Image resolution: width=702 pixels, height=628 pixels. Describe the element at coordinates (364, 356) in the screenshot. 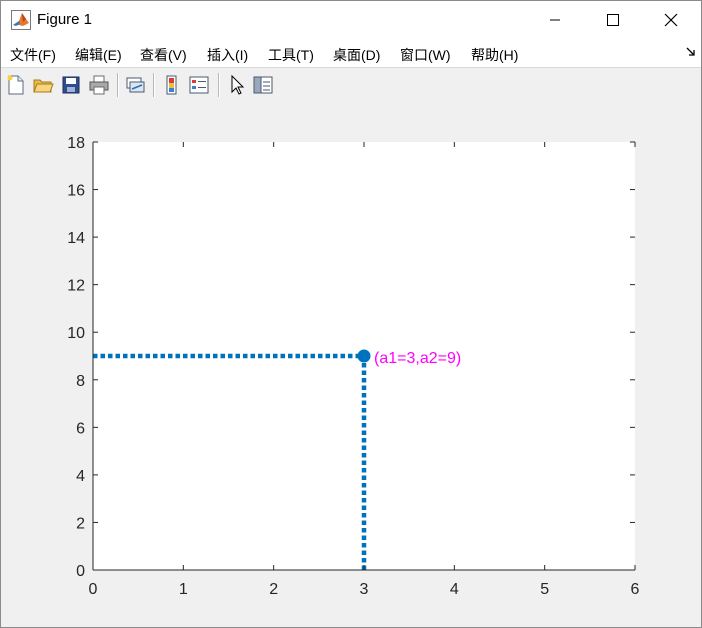

I see `data-point` at that location.